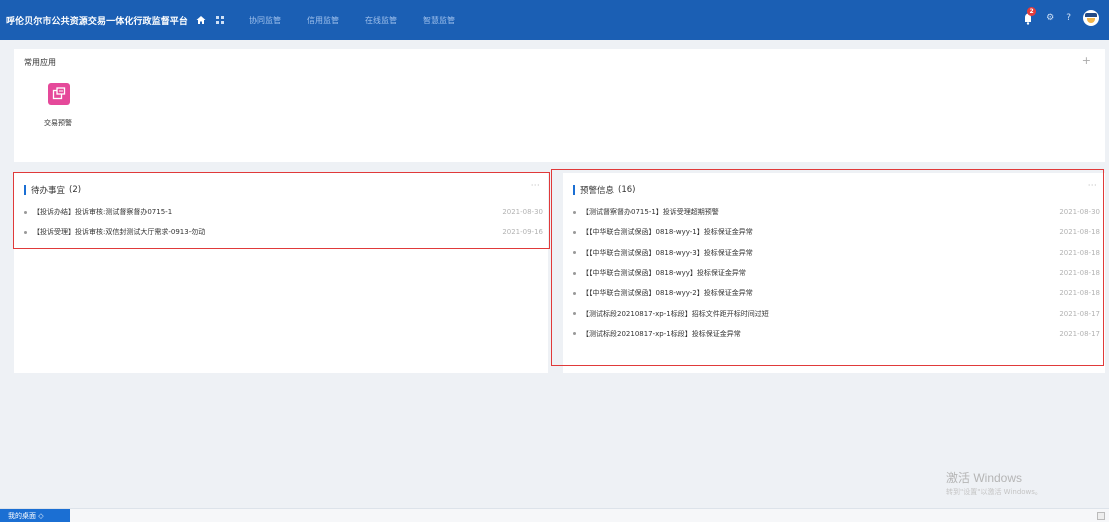 The width and height of the screenshot is (1109, 522). Describe the element at coordinates (554, 515) in the screenshot. I see `bottom-taskbar: 我的桌面 ◇` at that location.